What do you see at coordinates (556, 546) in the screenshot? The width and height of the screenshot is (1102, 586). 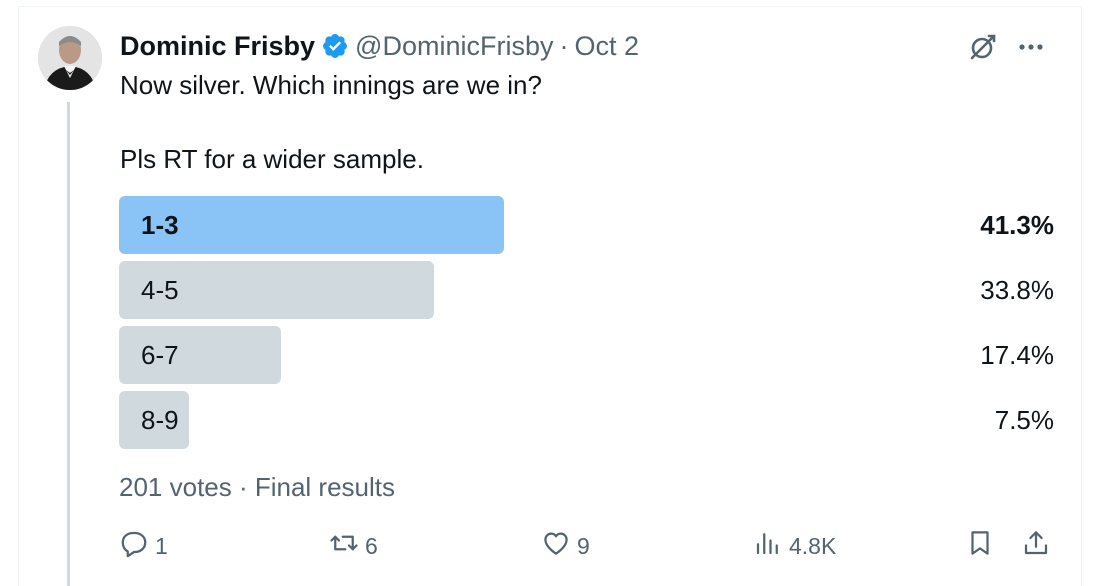 I see `like-icon` at bounding box center [556, 546].